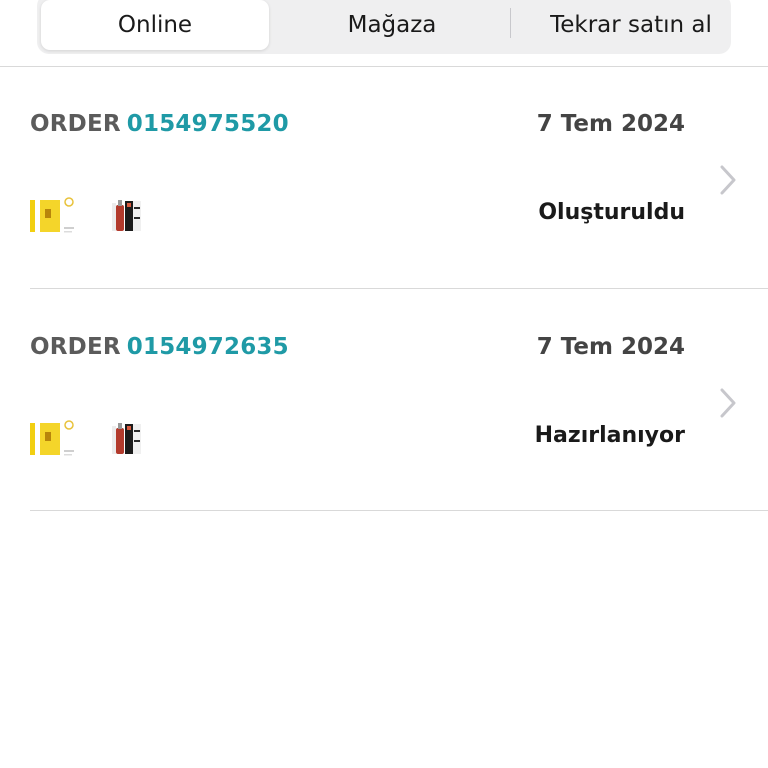  I want to click on tab-online-label: Online, so click(155, 25).